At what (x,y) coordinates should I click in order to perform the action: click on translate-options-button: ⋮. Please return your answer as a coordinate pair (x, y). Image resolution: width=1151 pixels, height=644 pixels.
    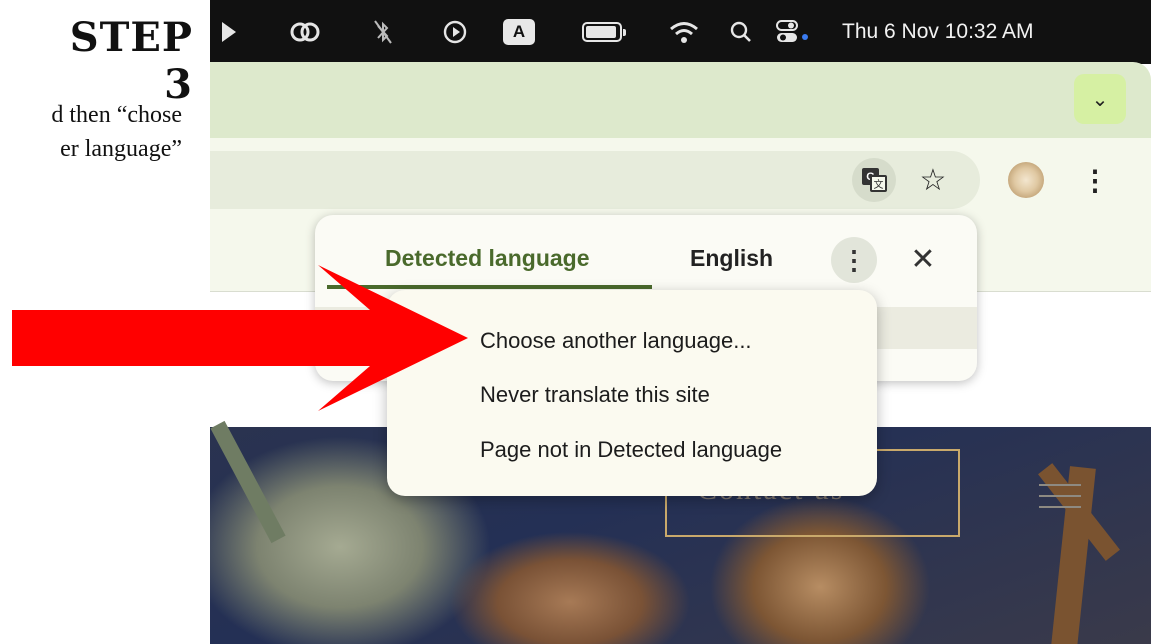
    Looking at the image, I should click on (854, 260).